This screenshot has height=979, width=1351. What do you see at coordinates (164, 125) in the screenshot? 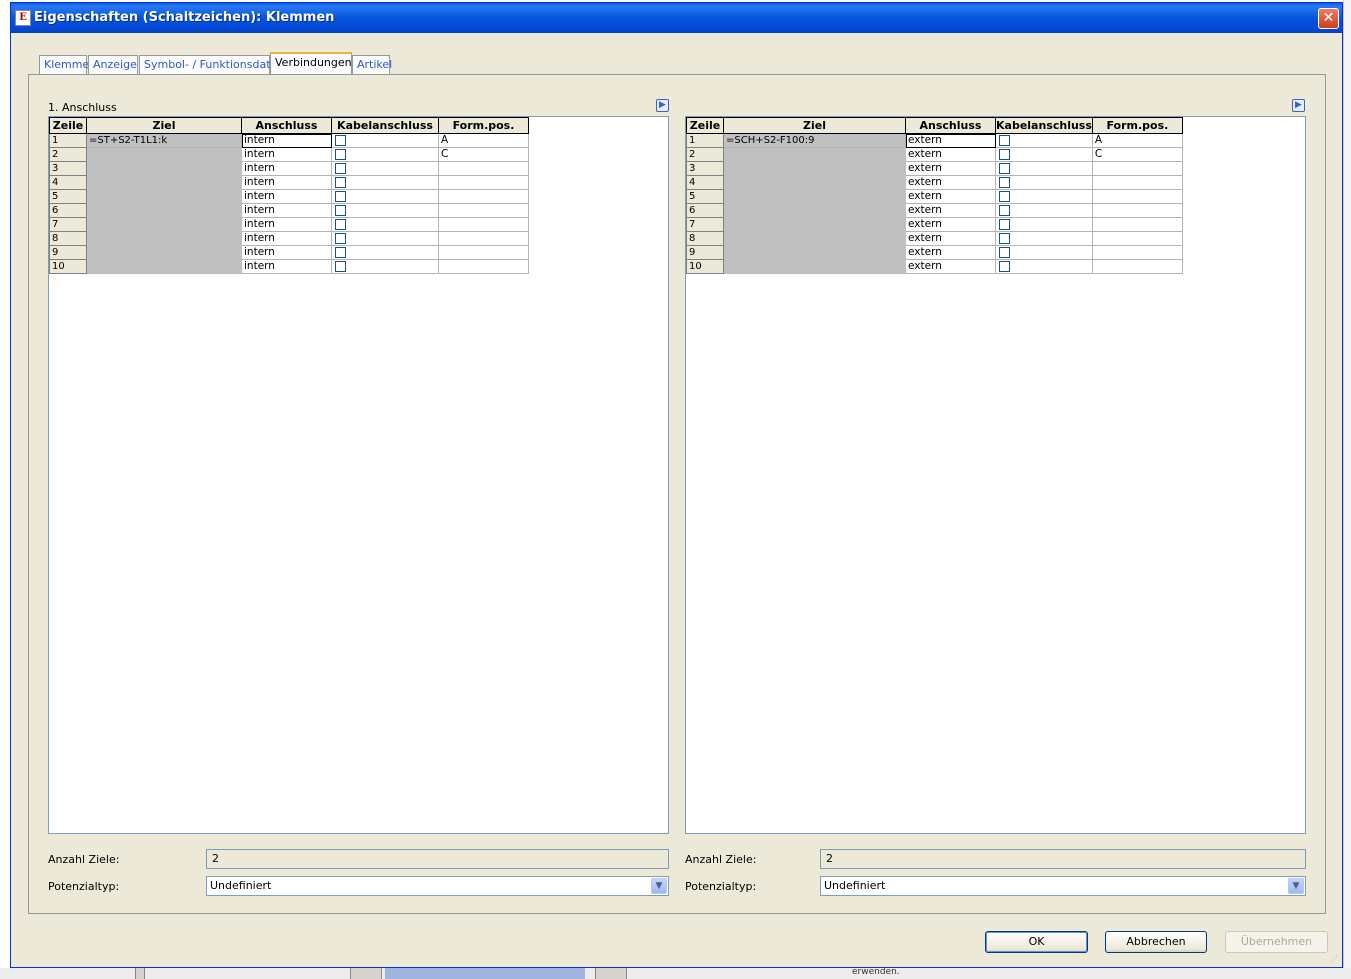
I see `column-header-ziel: Ziel` at bounding box center [164, 125].